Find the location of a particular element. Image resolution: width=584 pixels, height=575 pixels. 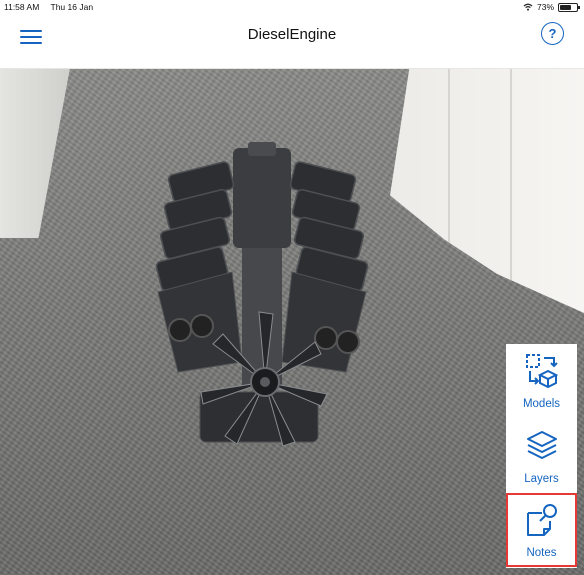

wifi-icon is located at coordinates (528, 7).